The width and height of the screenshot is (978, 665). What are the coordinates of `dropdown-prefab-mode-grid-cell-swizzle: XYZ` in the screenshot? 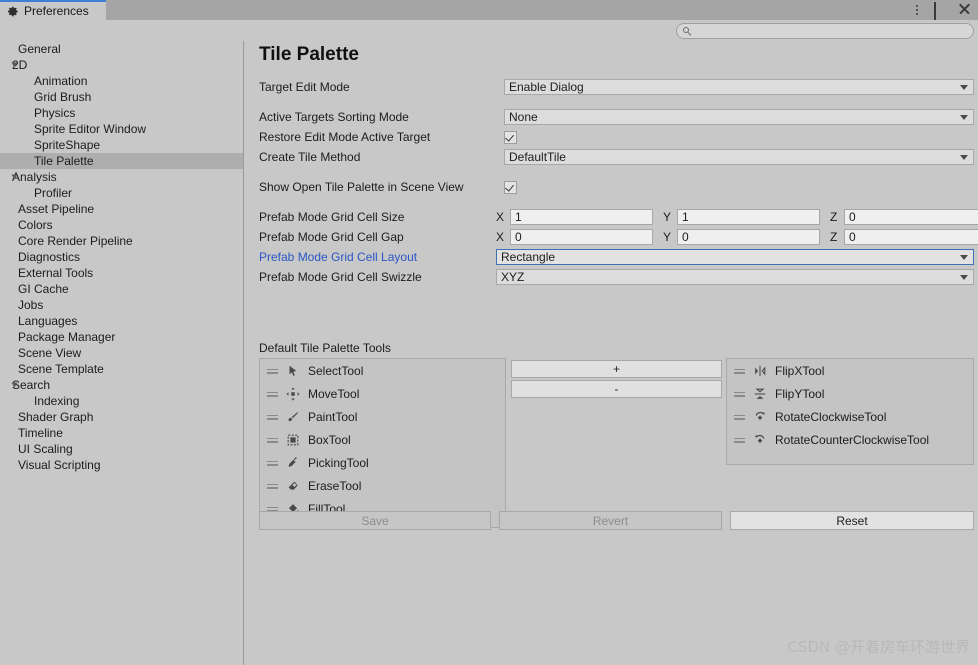 It's located at (735, 277).